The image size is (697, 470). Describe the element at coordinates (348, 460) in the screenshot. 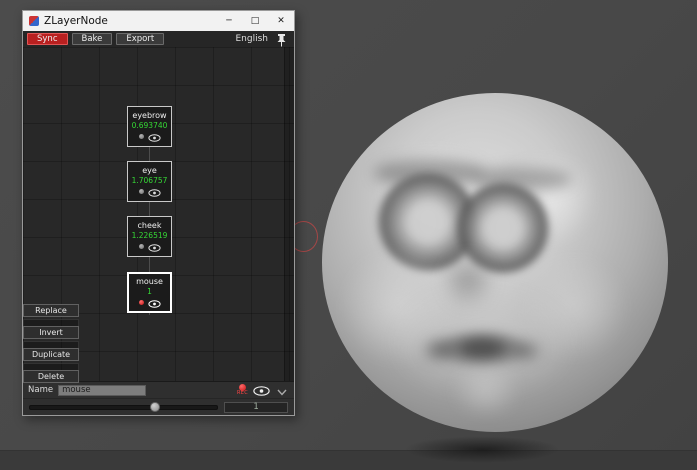

I see `viewport-floor` at that location.